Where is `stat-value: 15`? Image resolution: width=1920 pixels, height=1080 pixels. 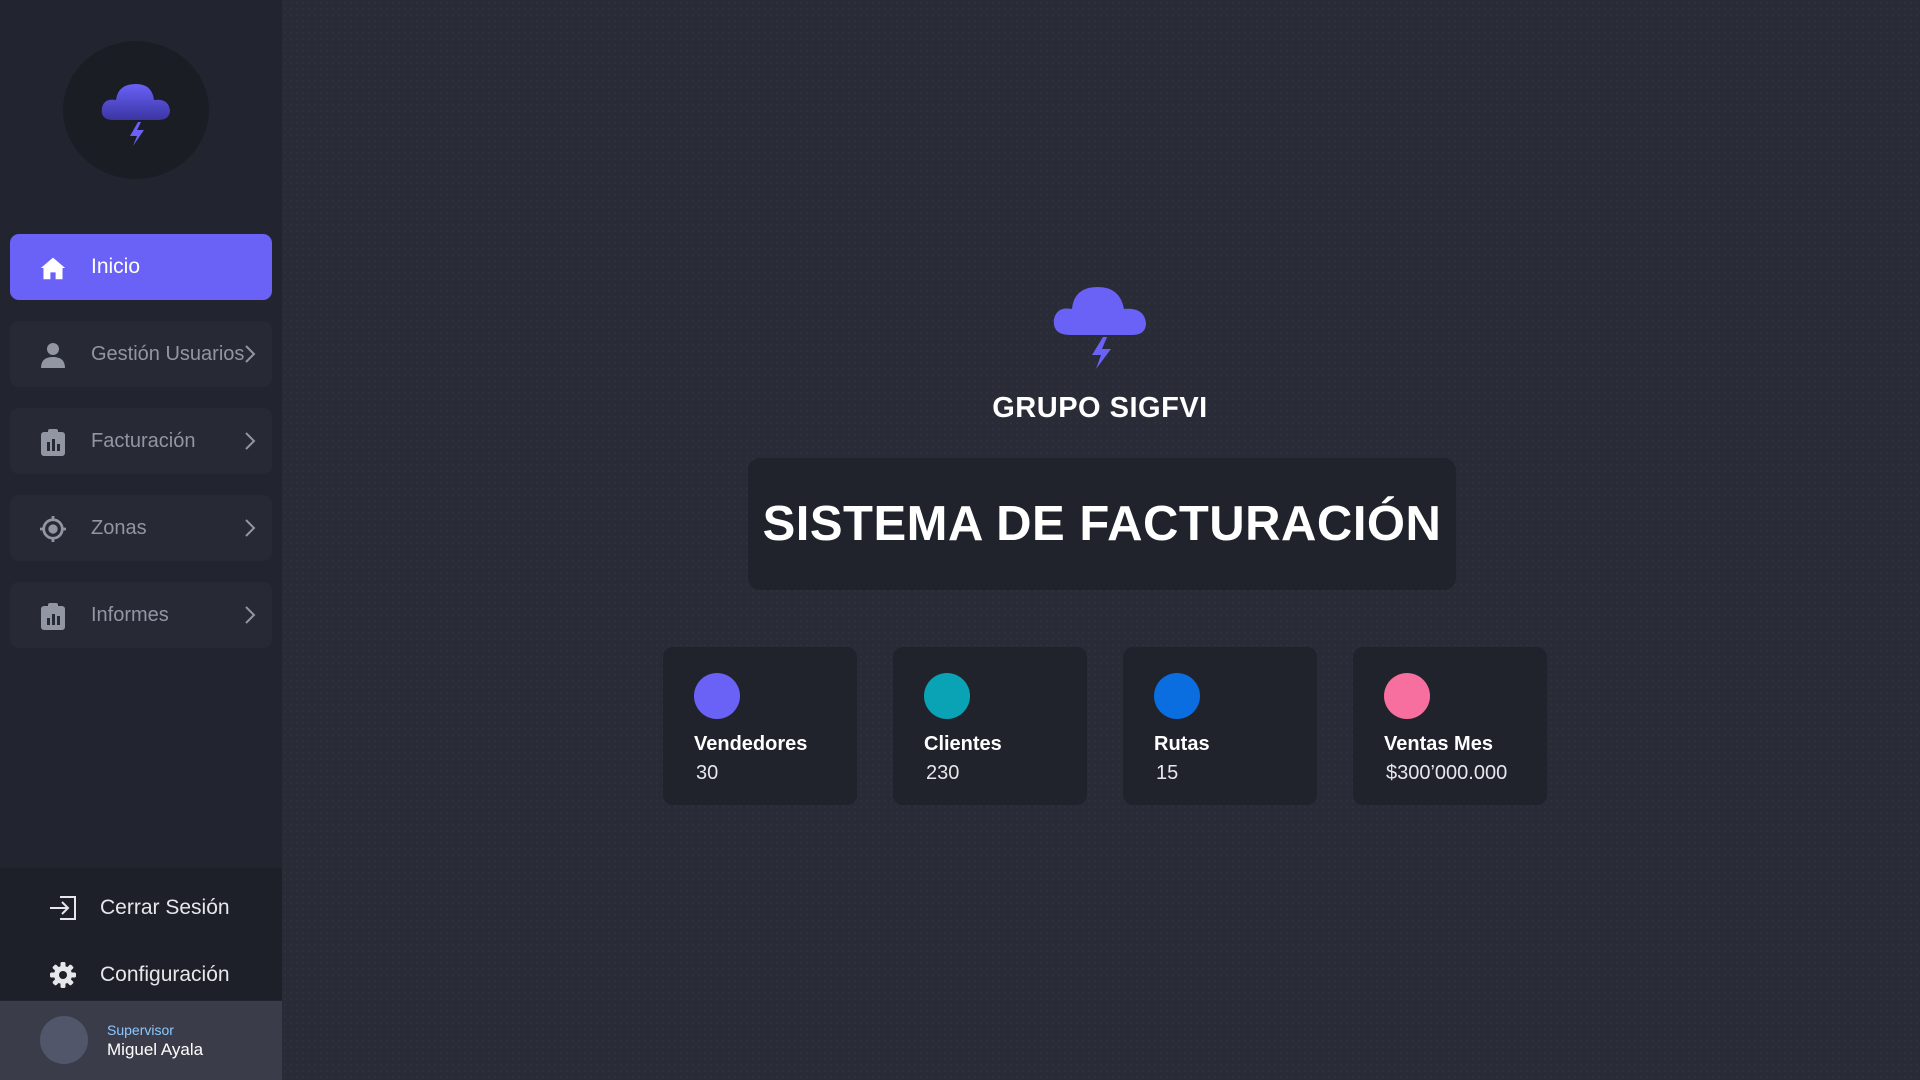
stat-value: 15 is located at coordinates (1167, 773).